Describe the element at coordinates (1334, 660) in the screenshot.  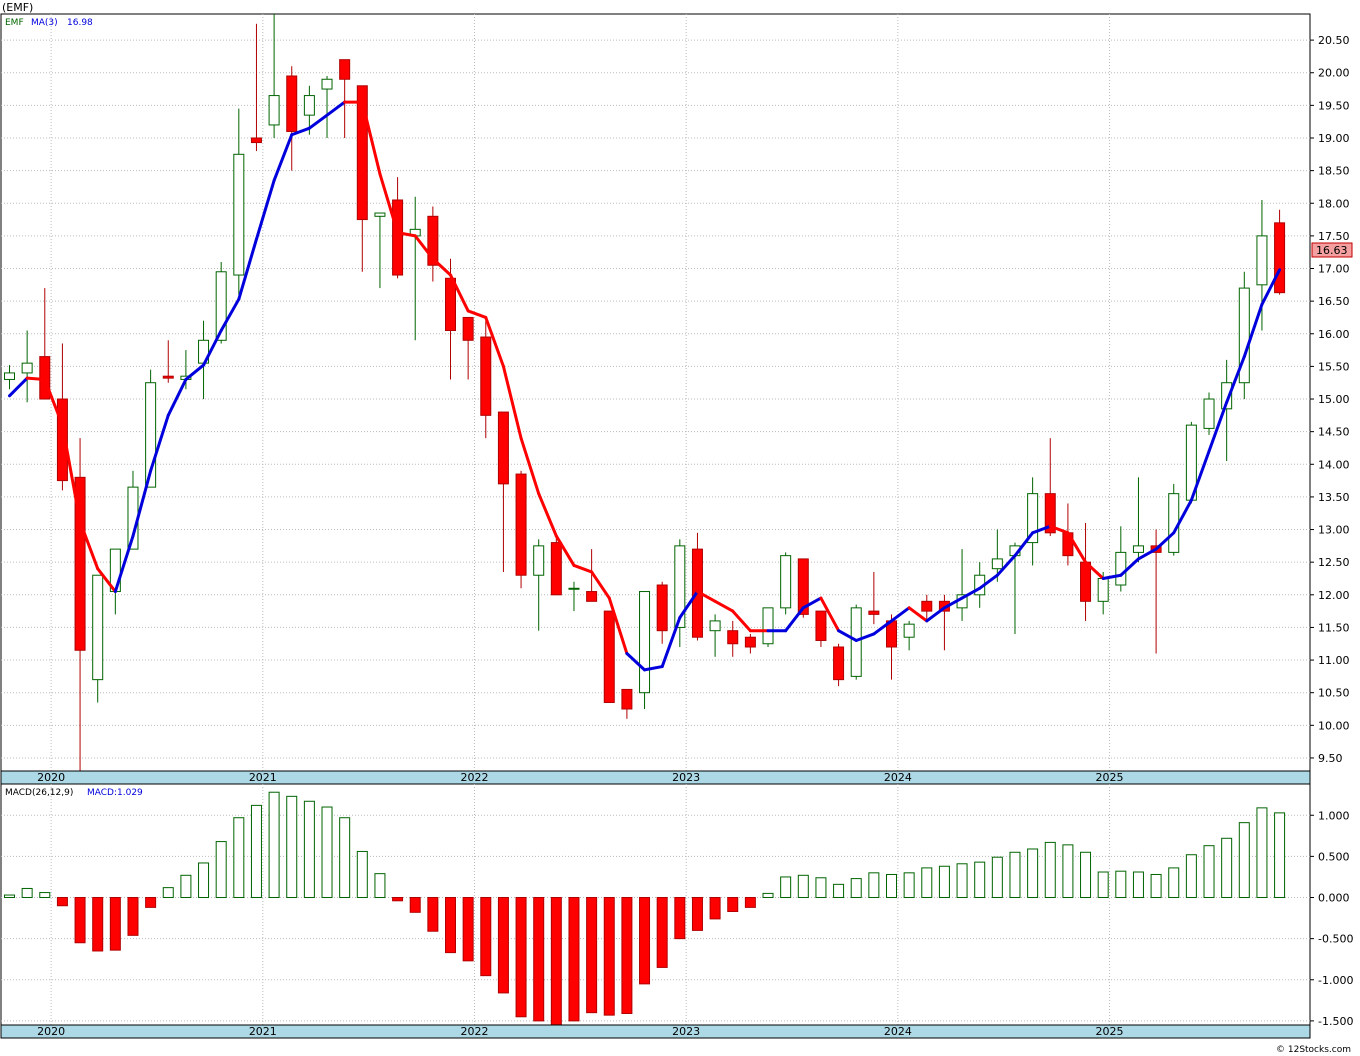
I see `price-tick-label: 11.00` at that location.